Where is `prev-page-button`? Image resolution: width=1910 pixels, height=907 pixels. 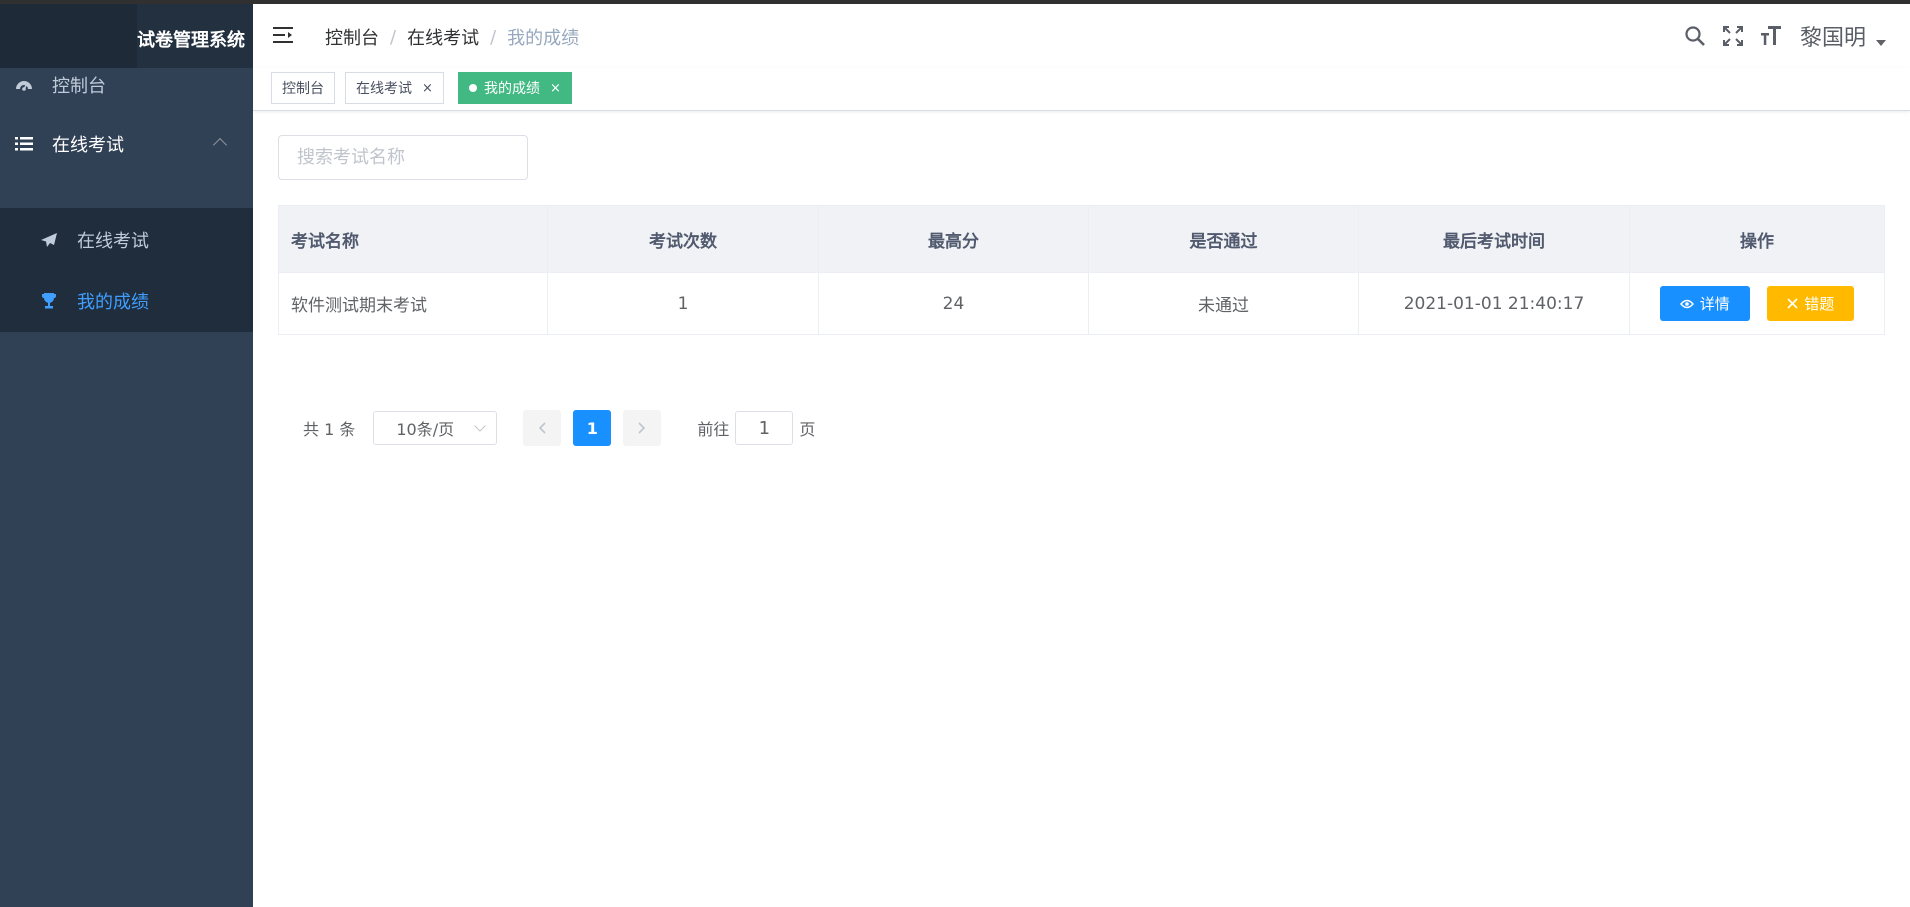
prev-page-button is located at coordinates (542, 428).